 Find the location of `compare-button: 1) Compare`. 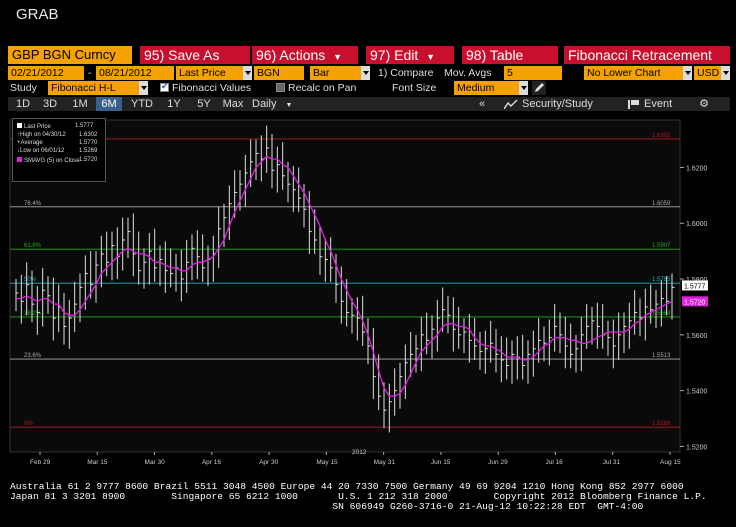

compare-button: 1) Compare is located at coordinates (405, 73).